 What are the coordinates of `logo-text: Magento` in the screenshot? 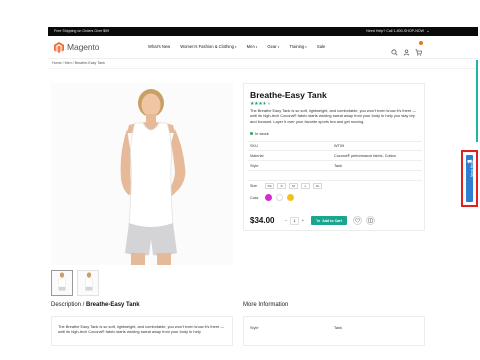 It's located at (83, 47).